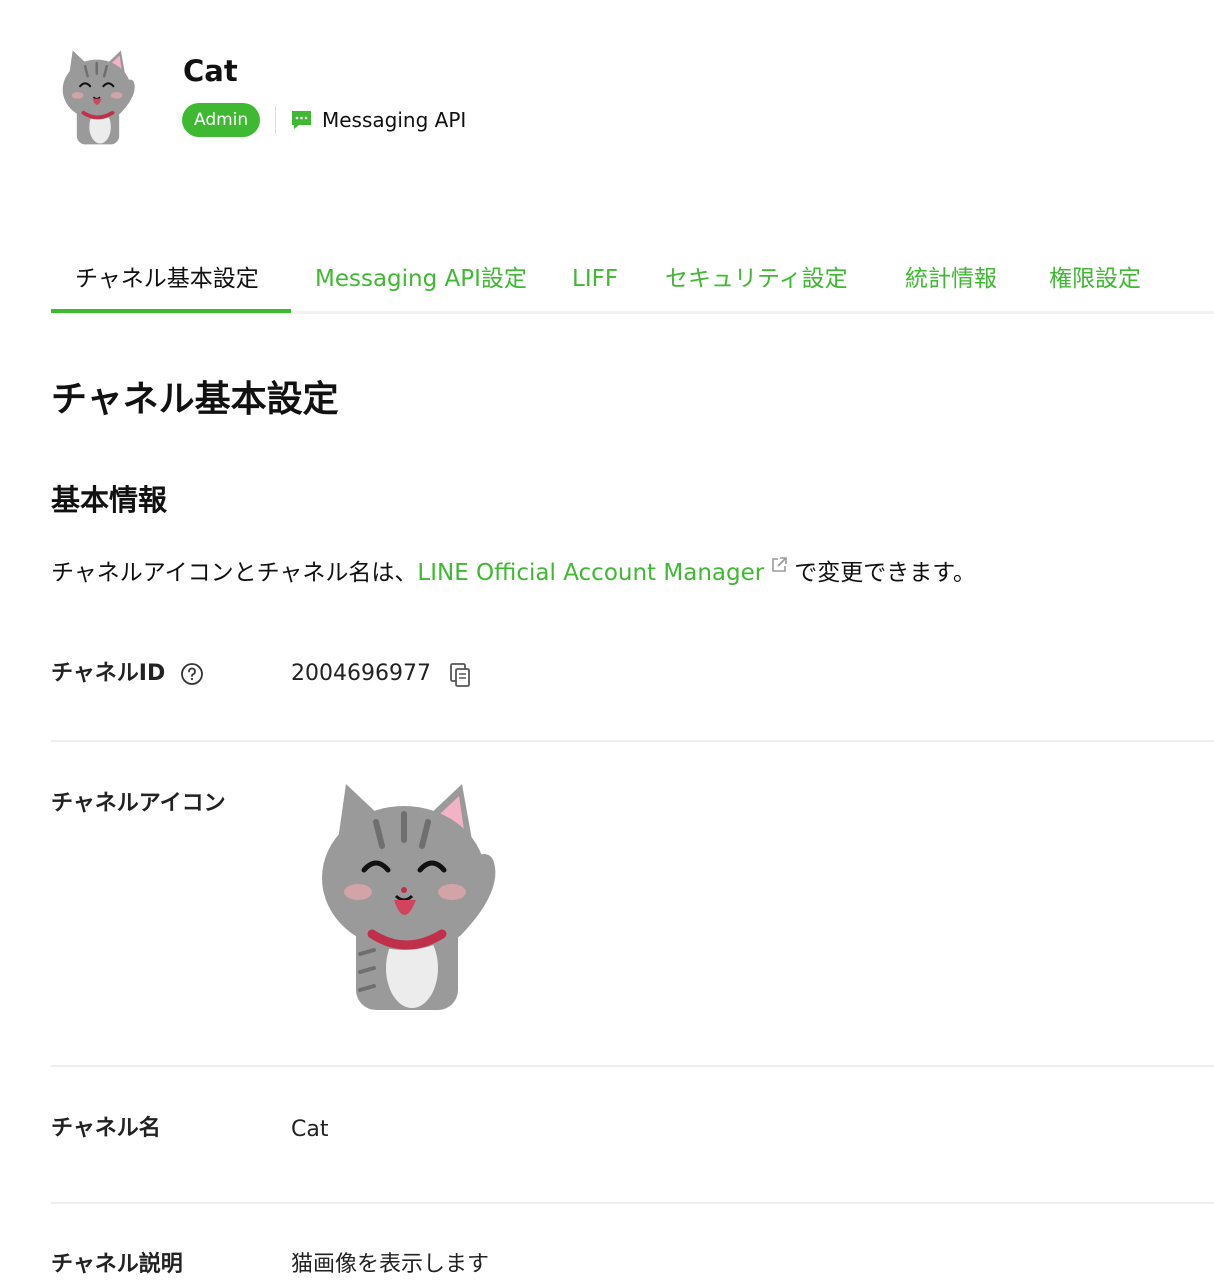 Image resolution: width=1214 pixels, height=1281 pixels. What do you see at coordinates (109, 500) in the screenshot?
I see `section-title-basic-info: 基本情報` at bounding box center [109, 500].